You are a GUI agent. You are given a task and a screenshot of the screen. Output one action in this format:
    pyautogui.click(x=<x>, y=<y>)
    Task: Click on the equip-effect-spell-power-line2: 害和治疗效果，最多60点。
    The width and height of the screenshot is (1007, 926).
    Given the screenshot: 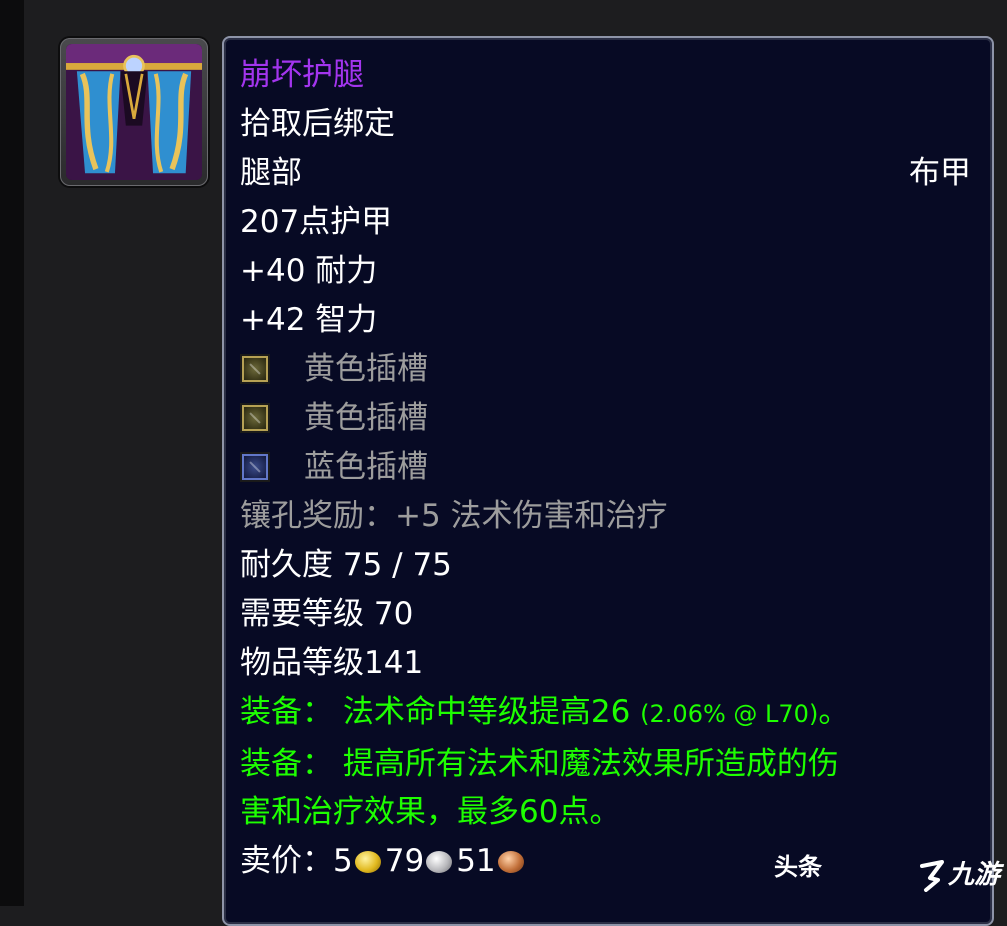 What is the action you would take?
    pyautogui.click(x=430, y=812)
    